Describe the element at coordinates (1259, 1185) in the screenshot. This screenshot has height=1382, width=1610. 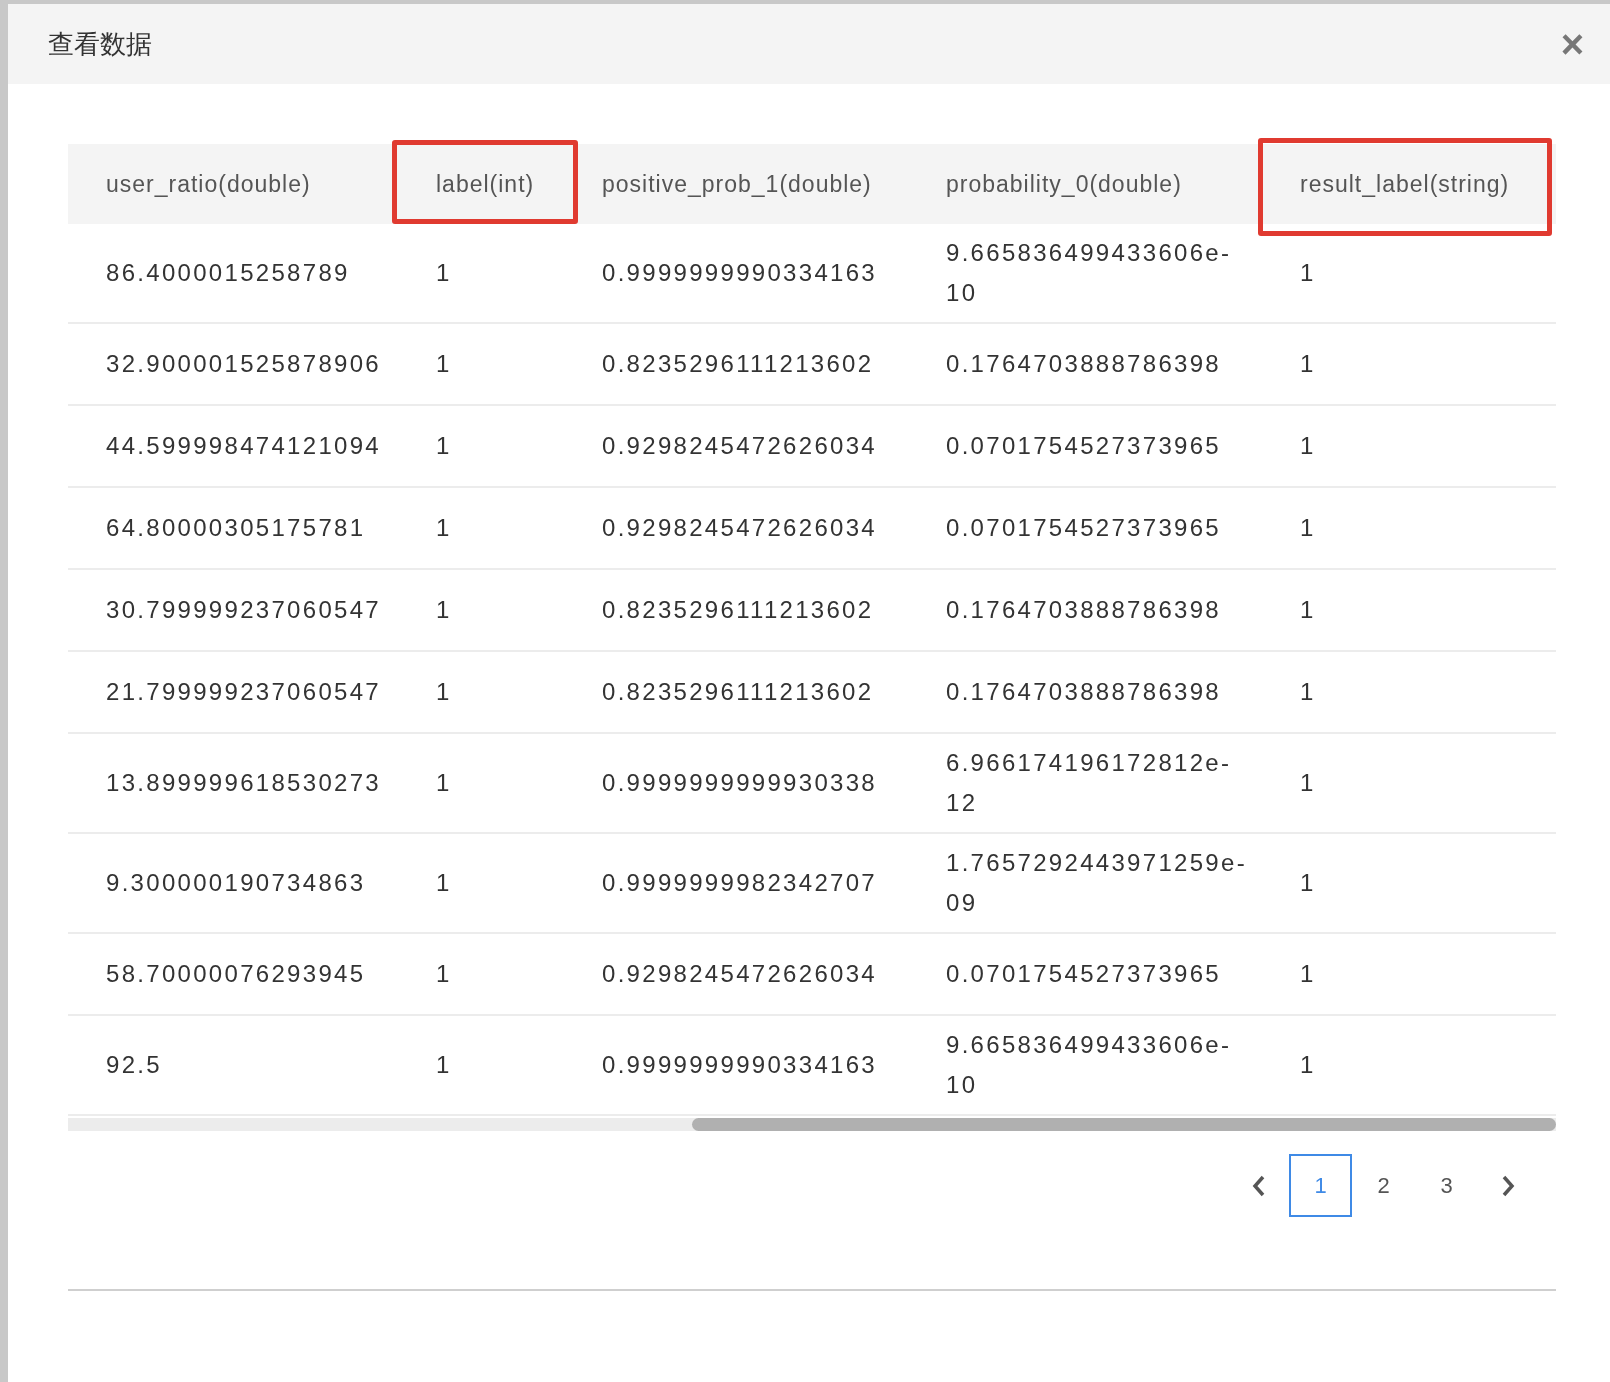
I see `previous-page-icon` at that location.